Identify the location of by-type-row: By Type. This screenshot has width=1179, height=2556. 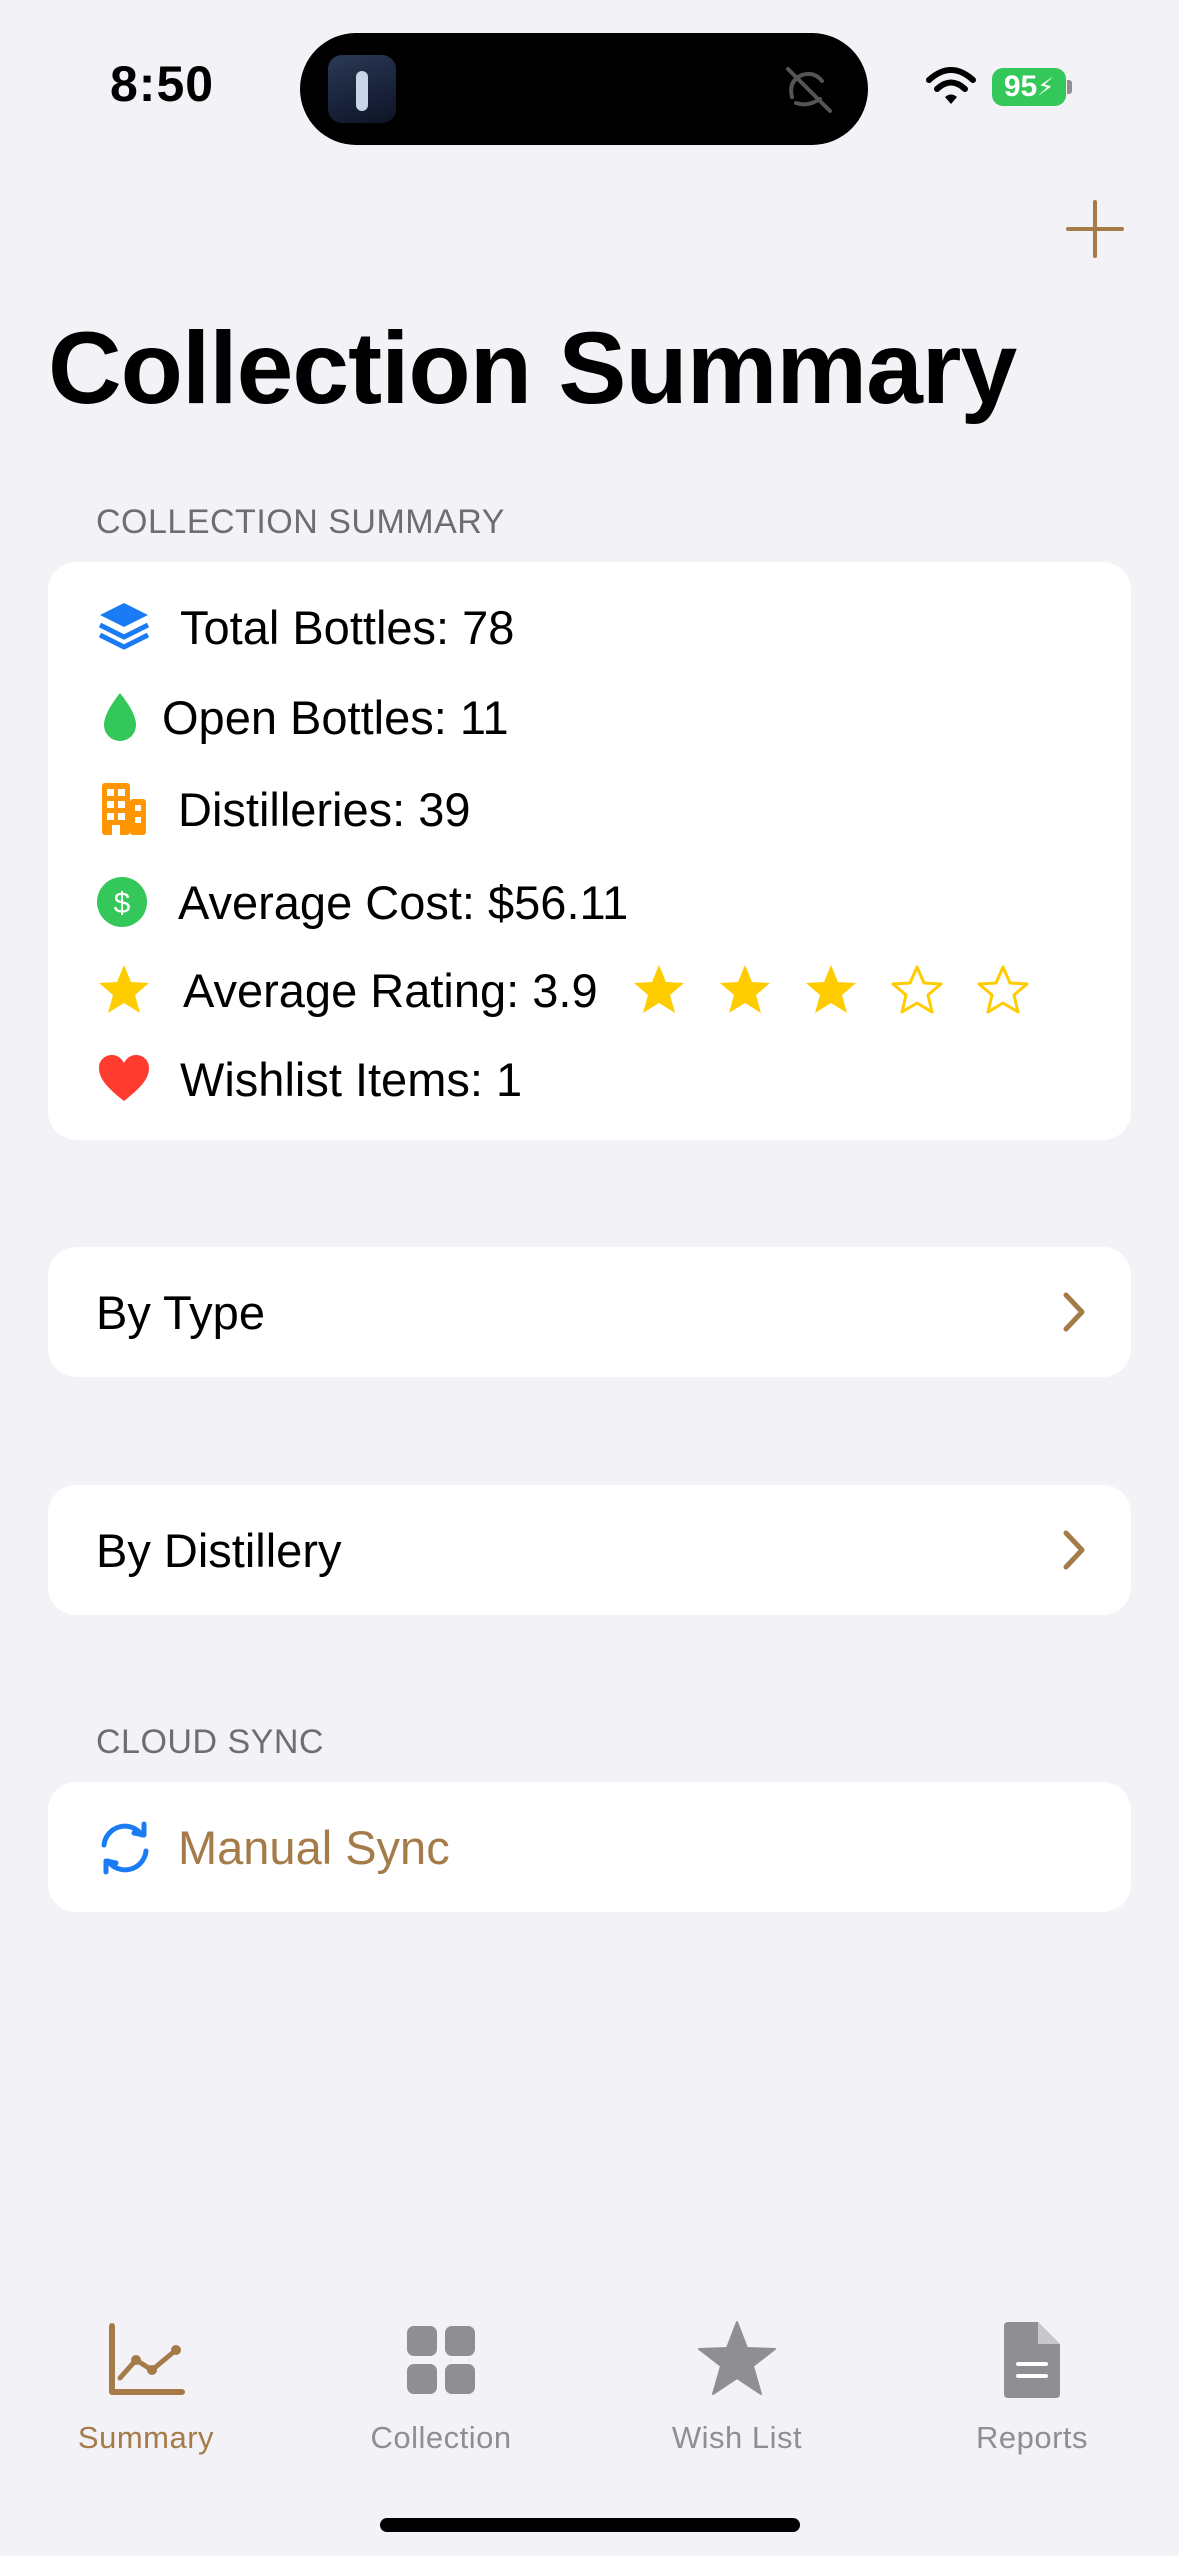
(589, 1312).